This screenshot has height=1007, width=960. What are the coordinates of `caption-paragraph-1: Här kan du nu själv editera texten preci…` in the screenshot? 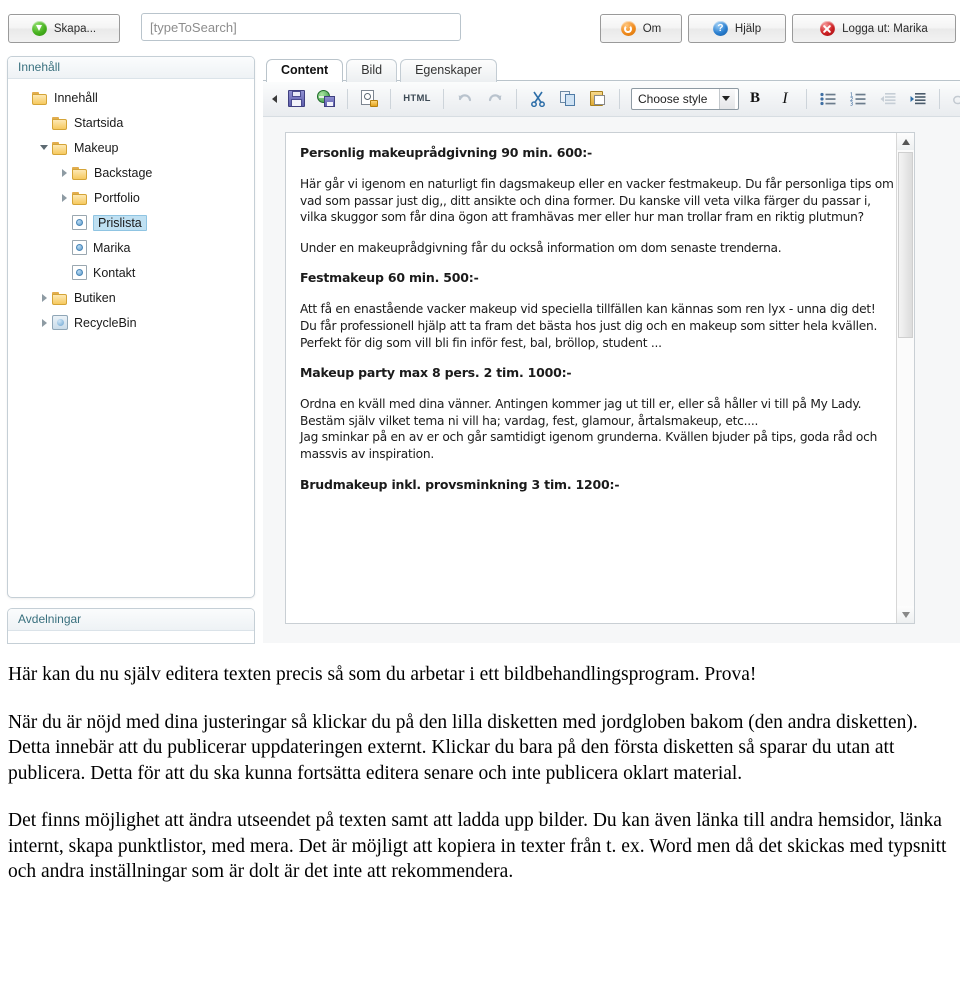 It's located at (382, 674).